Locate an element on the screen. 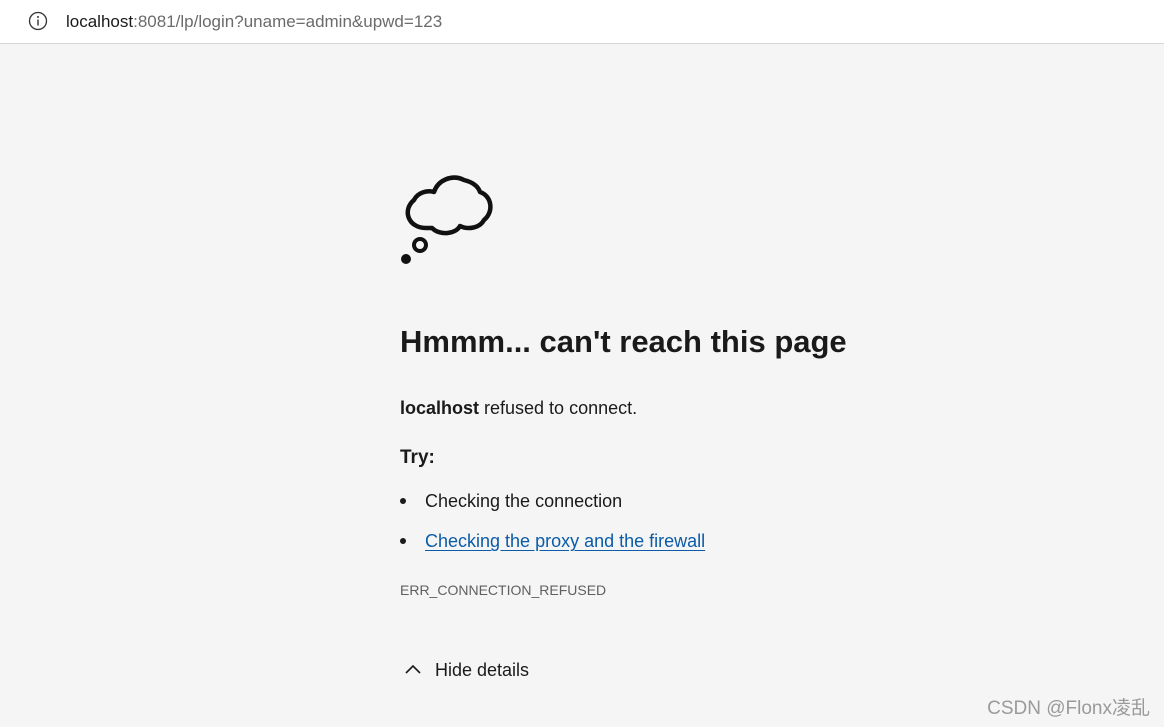 The image size is (1164, 727). thought-cloud-icon is located at coordinates (447, 219).